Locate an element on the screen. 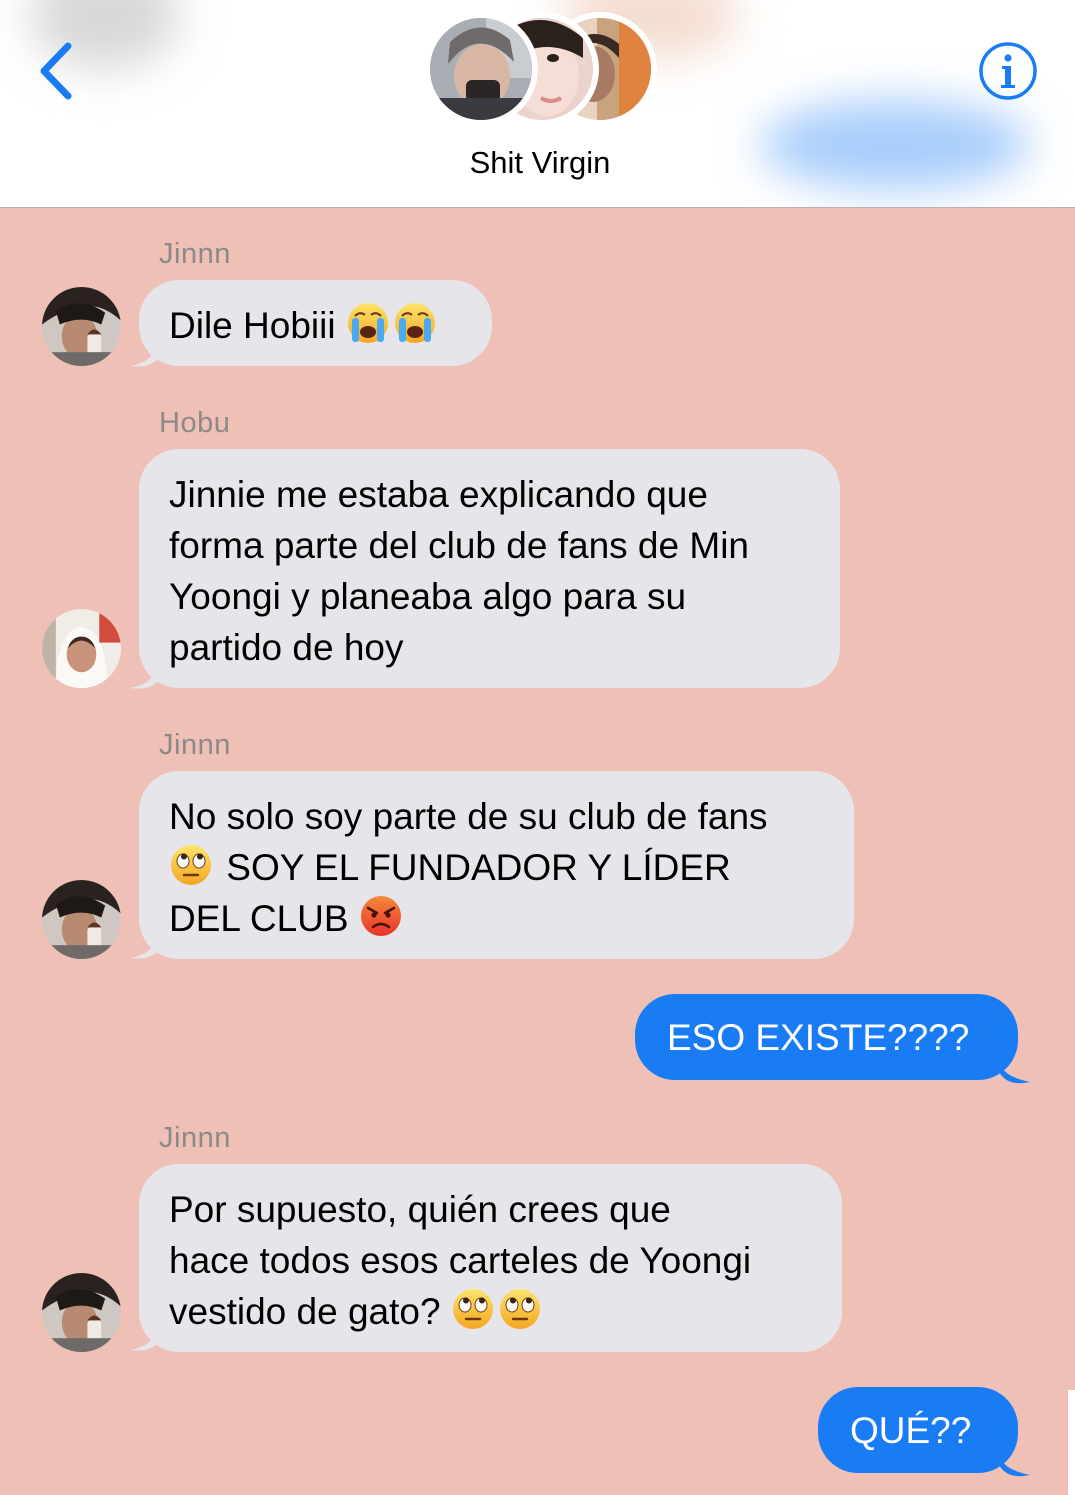 This screenshot has width=1075, height=1495. message-line: hace todos esos carteles de Yoongi is located at coordinates (460, 1260).